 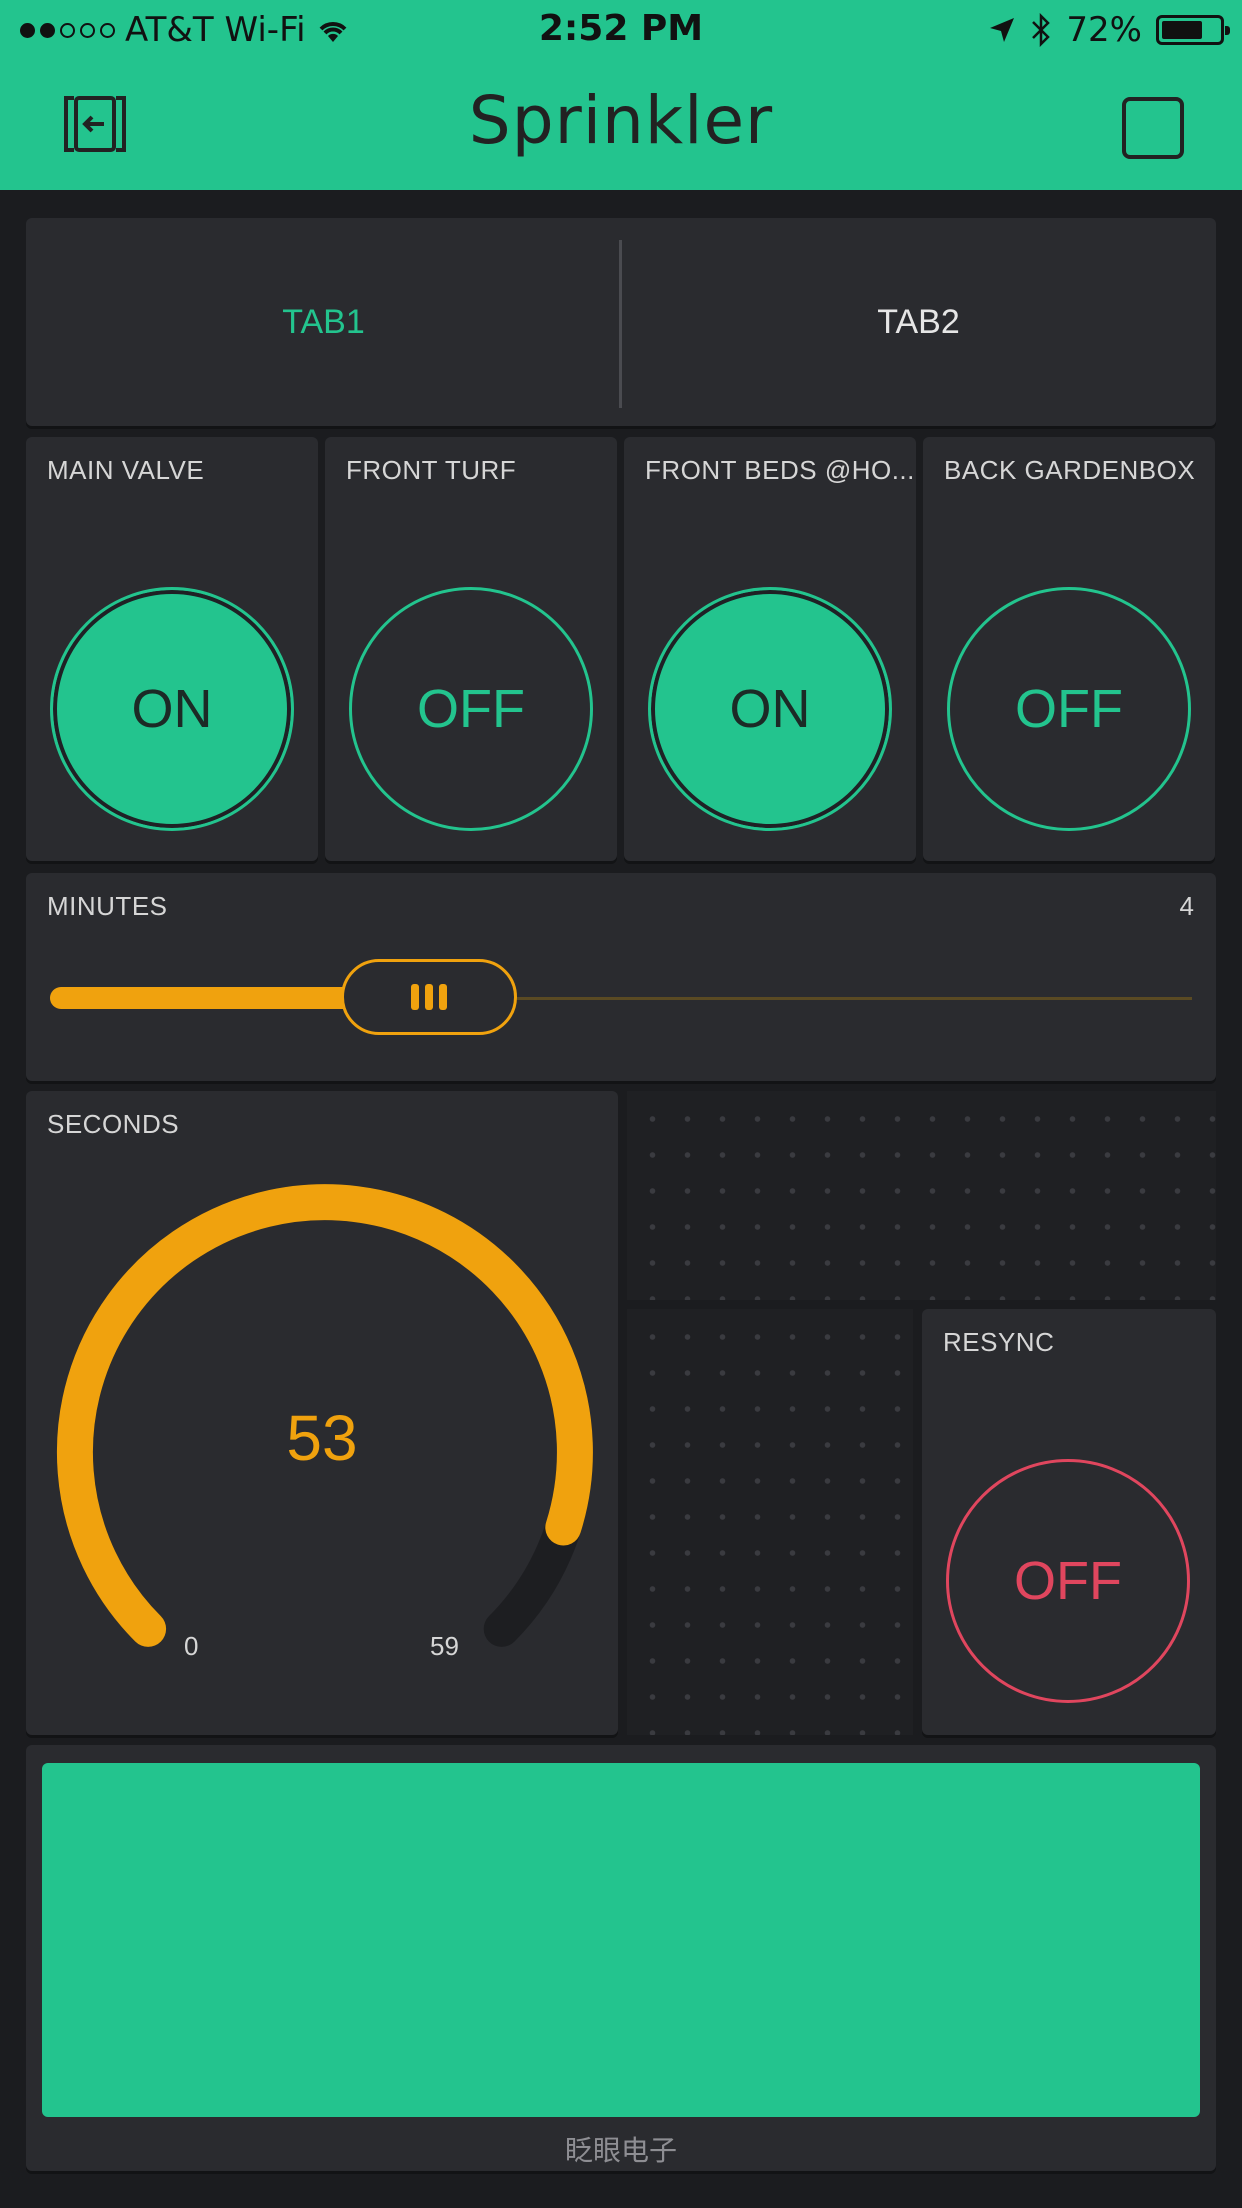 I want to click on back-gardenbox-button: OFF, so click(x=1069, y=709).